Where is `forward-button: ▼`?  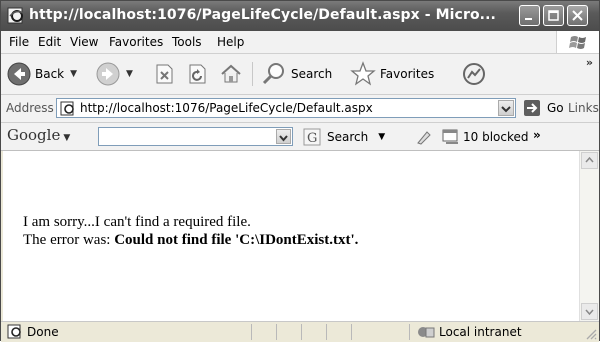 forward-button: ▼ is located at coordinates (114, 74).